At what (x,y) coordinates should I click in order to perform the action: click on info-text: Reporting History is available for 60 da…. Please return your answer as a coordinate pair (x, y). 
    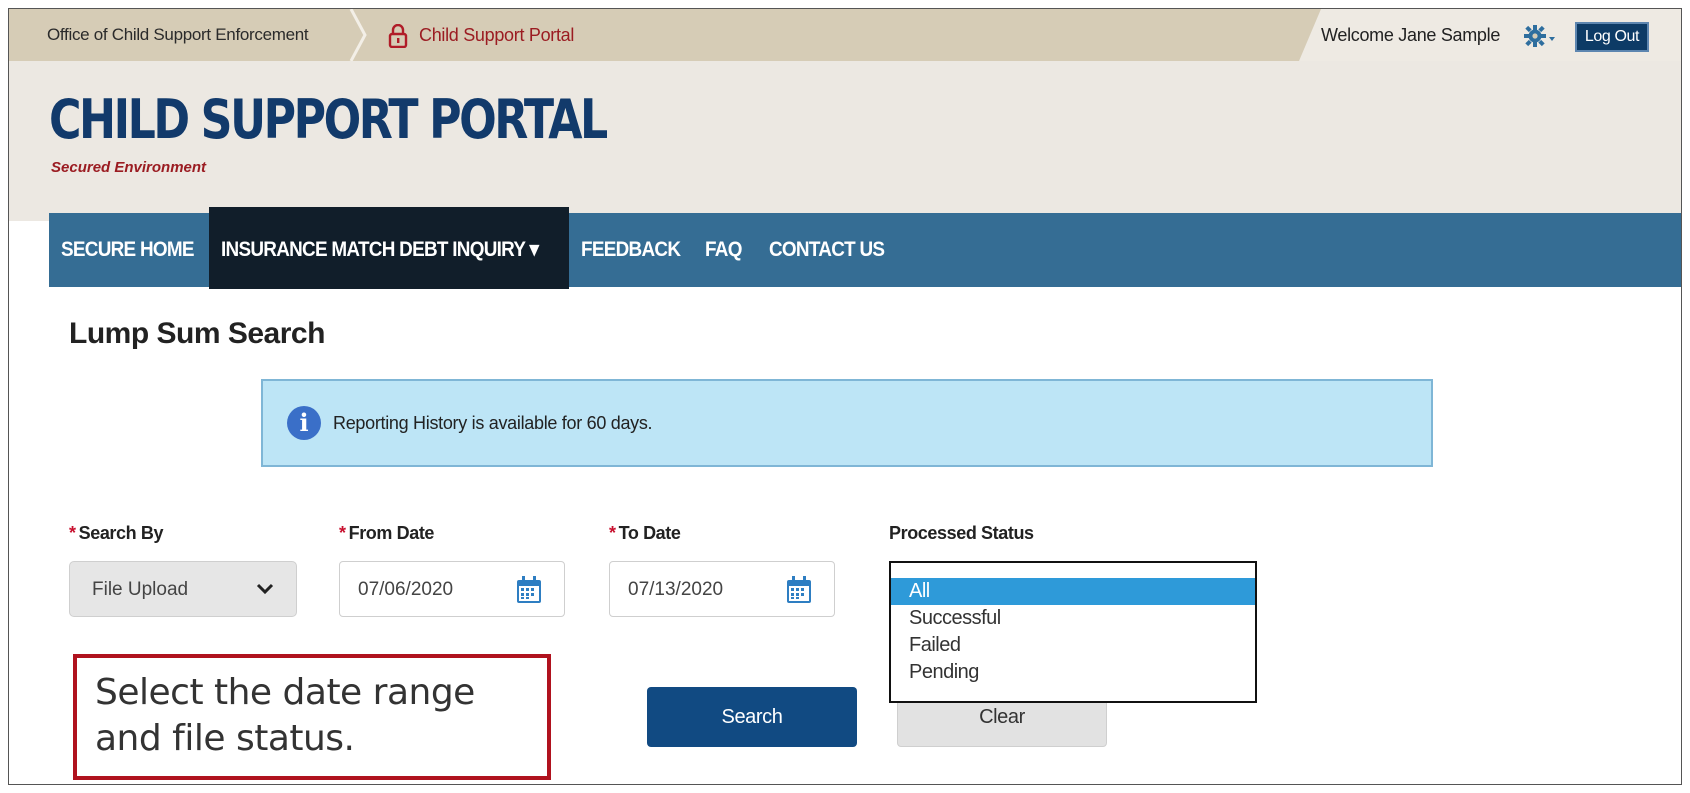
    Looking at the image, I should click on (493, 423).